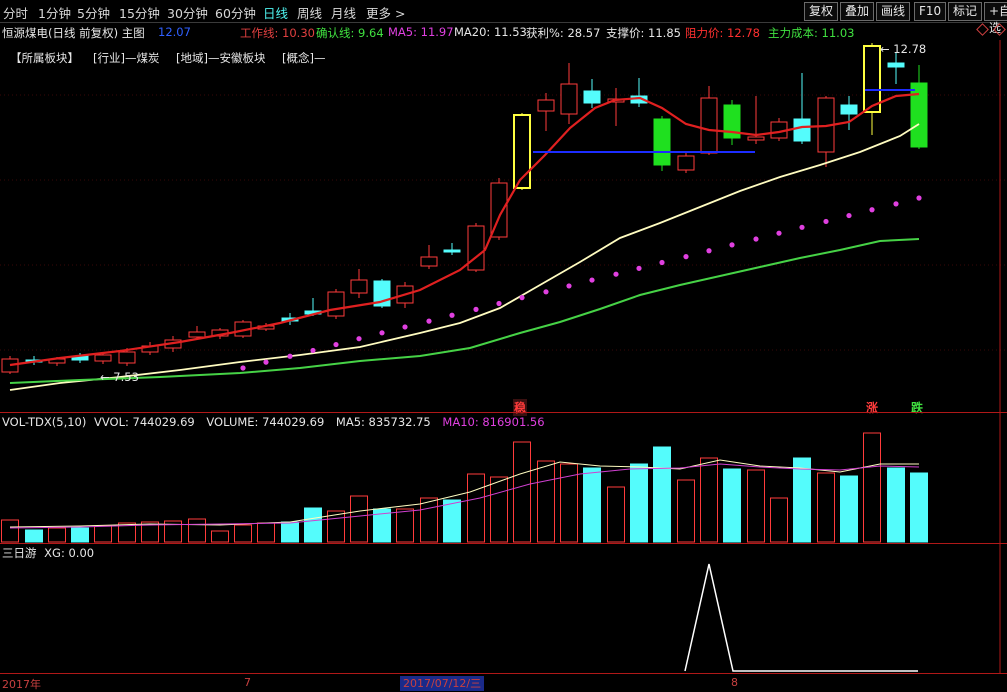  What do you see at coordinates (385, 12) in the screenshot?
I see `period-tab-more: 更多 >` at bounding box center [385, 12].